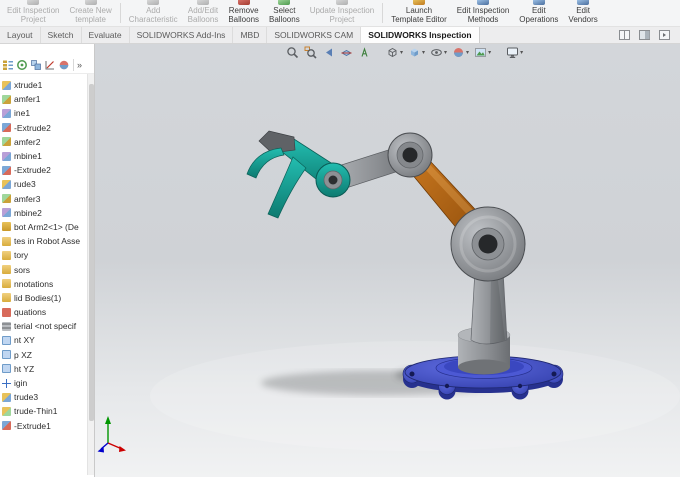  What do you see at coordinates (43, 213) in the screenshot?
I see `tree-item: mbine2` at bounding box center [43, 213].